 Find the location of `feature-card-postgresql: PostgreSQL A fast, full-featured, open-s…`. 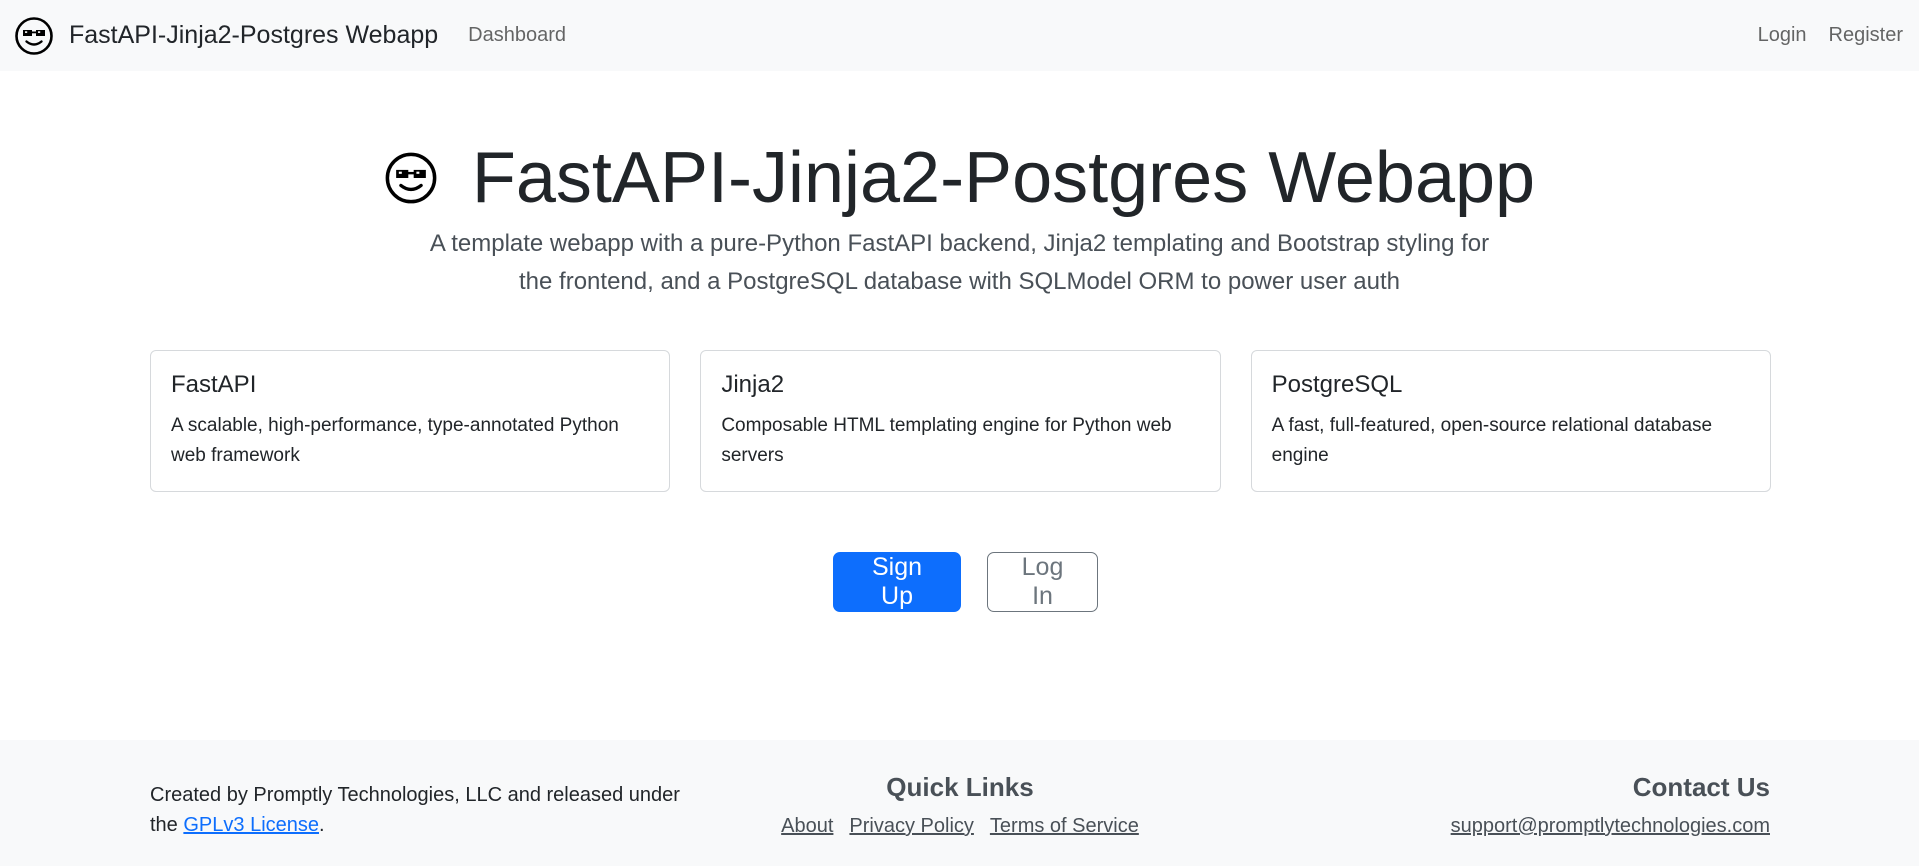

feature-card-postgresql: PostgreSQL A fast, full-featured, open-s… is located at coordinates (1510, 421).